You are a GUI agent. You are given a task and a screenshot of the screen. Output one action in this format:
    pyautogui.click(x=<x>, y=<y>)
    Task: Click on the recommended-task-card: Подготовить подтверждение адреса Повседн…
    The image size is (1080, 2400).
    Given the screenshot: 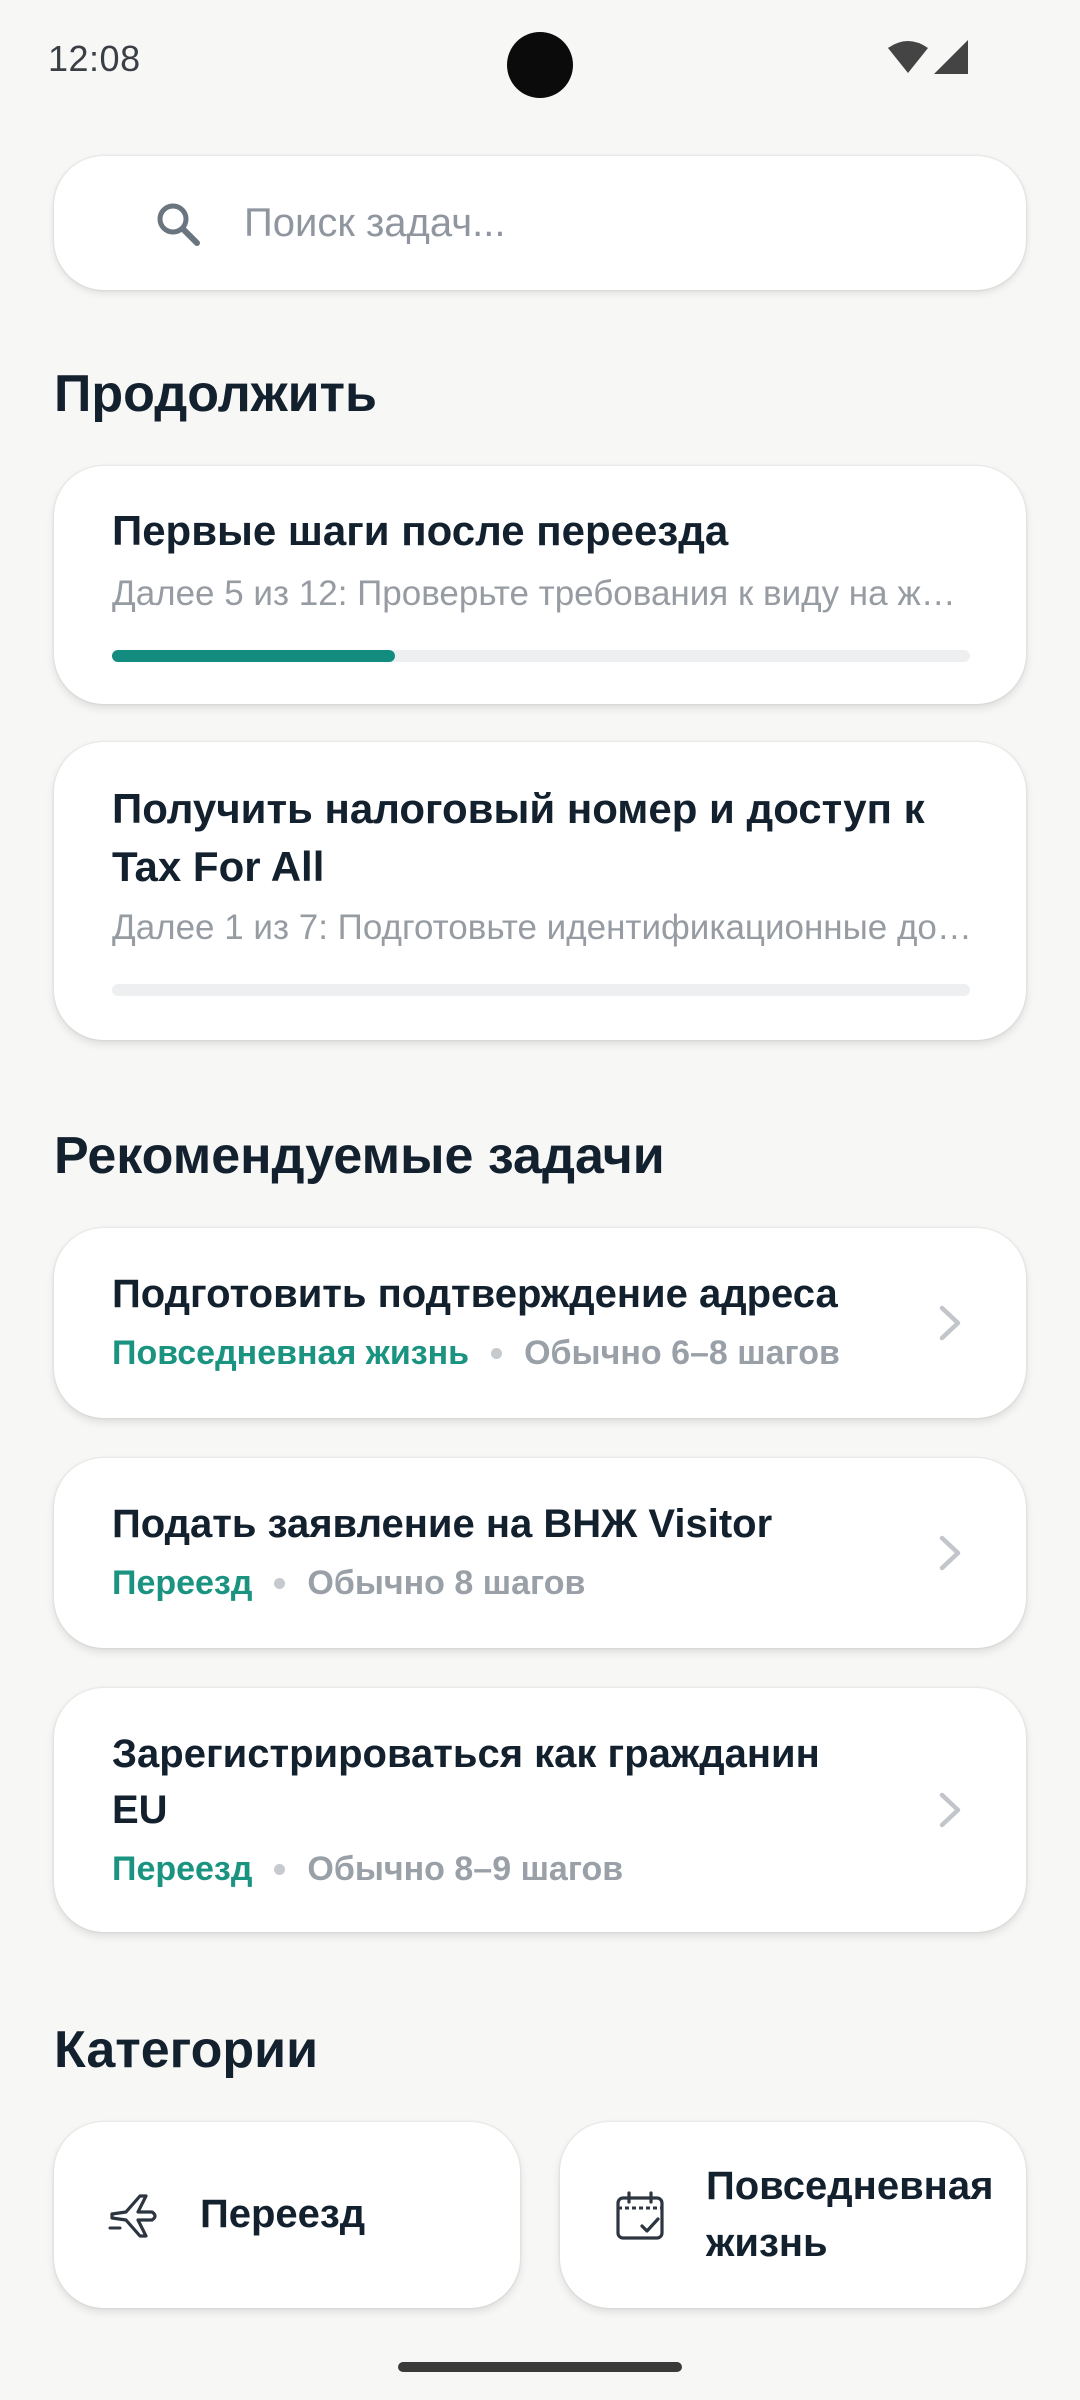 What is the action you would take?
    pyautogui.click(x=540, y=1323)
    